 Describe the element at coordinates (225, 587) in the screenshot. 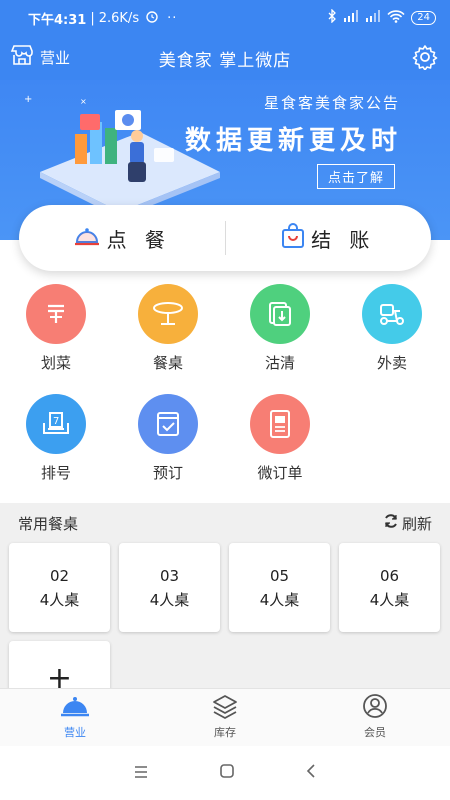

I see `table-card-list: 02 4人桌 03 4人桌 05 4人桌 06 4人桌` at that location.